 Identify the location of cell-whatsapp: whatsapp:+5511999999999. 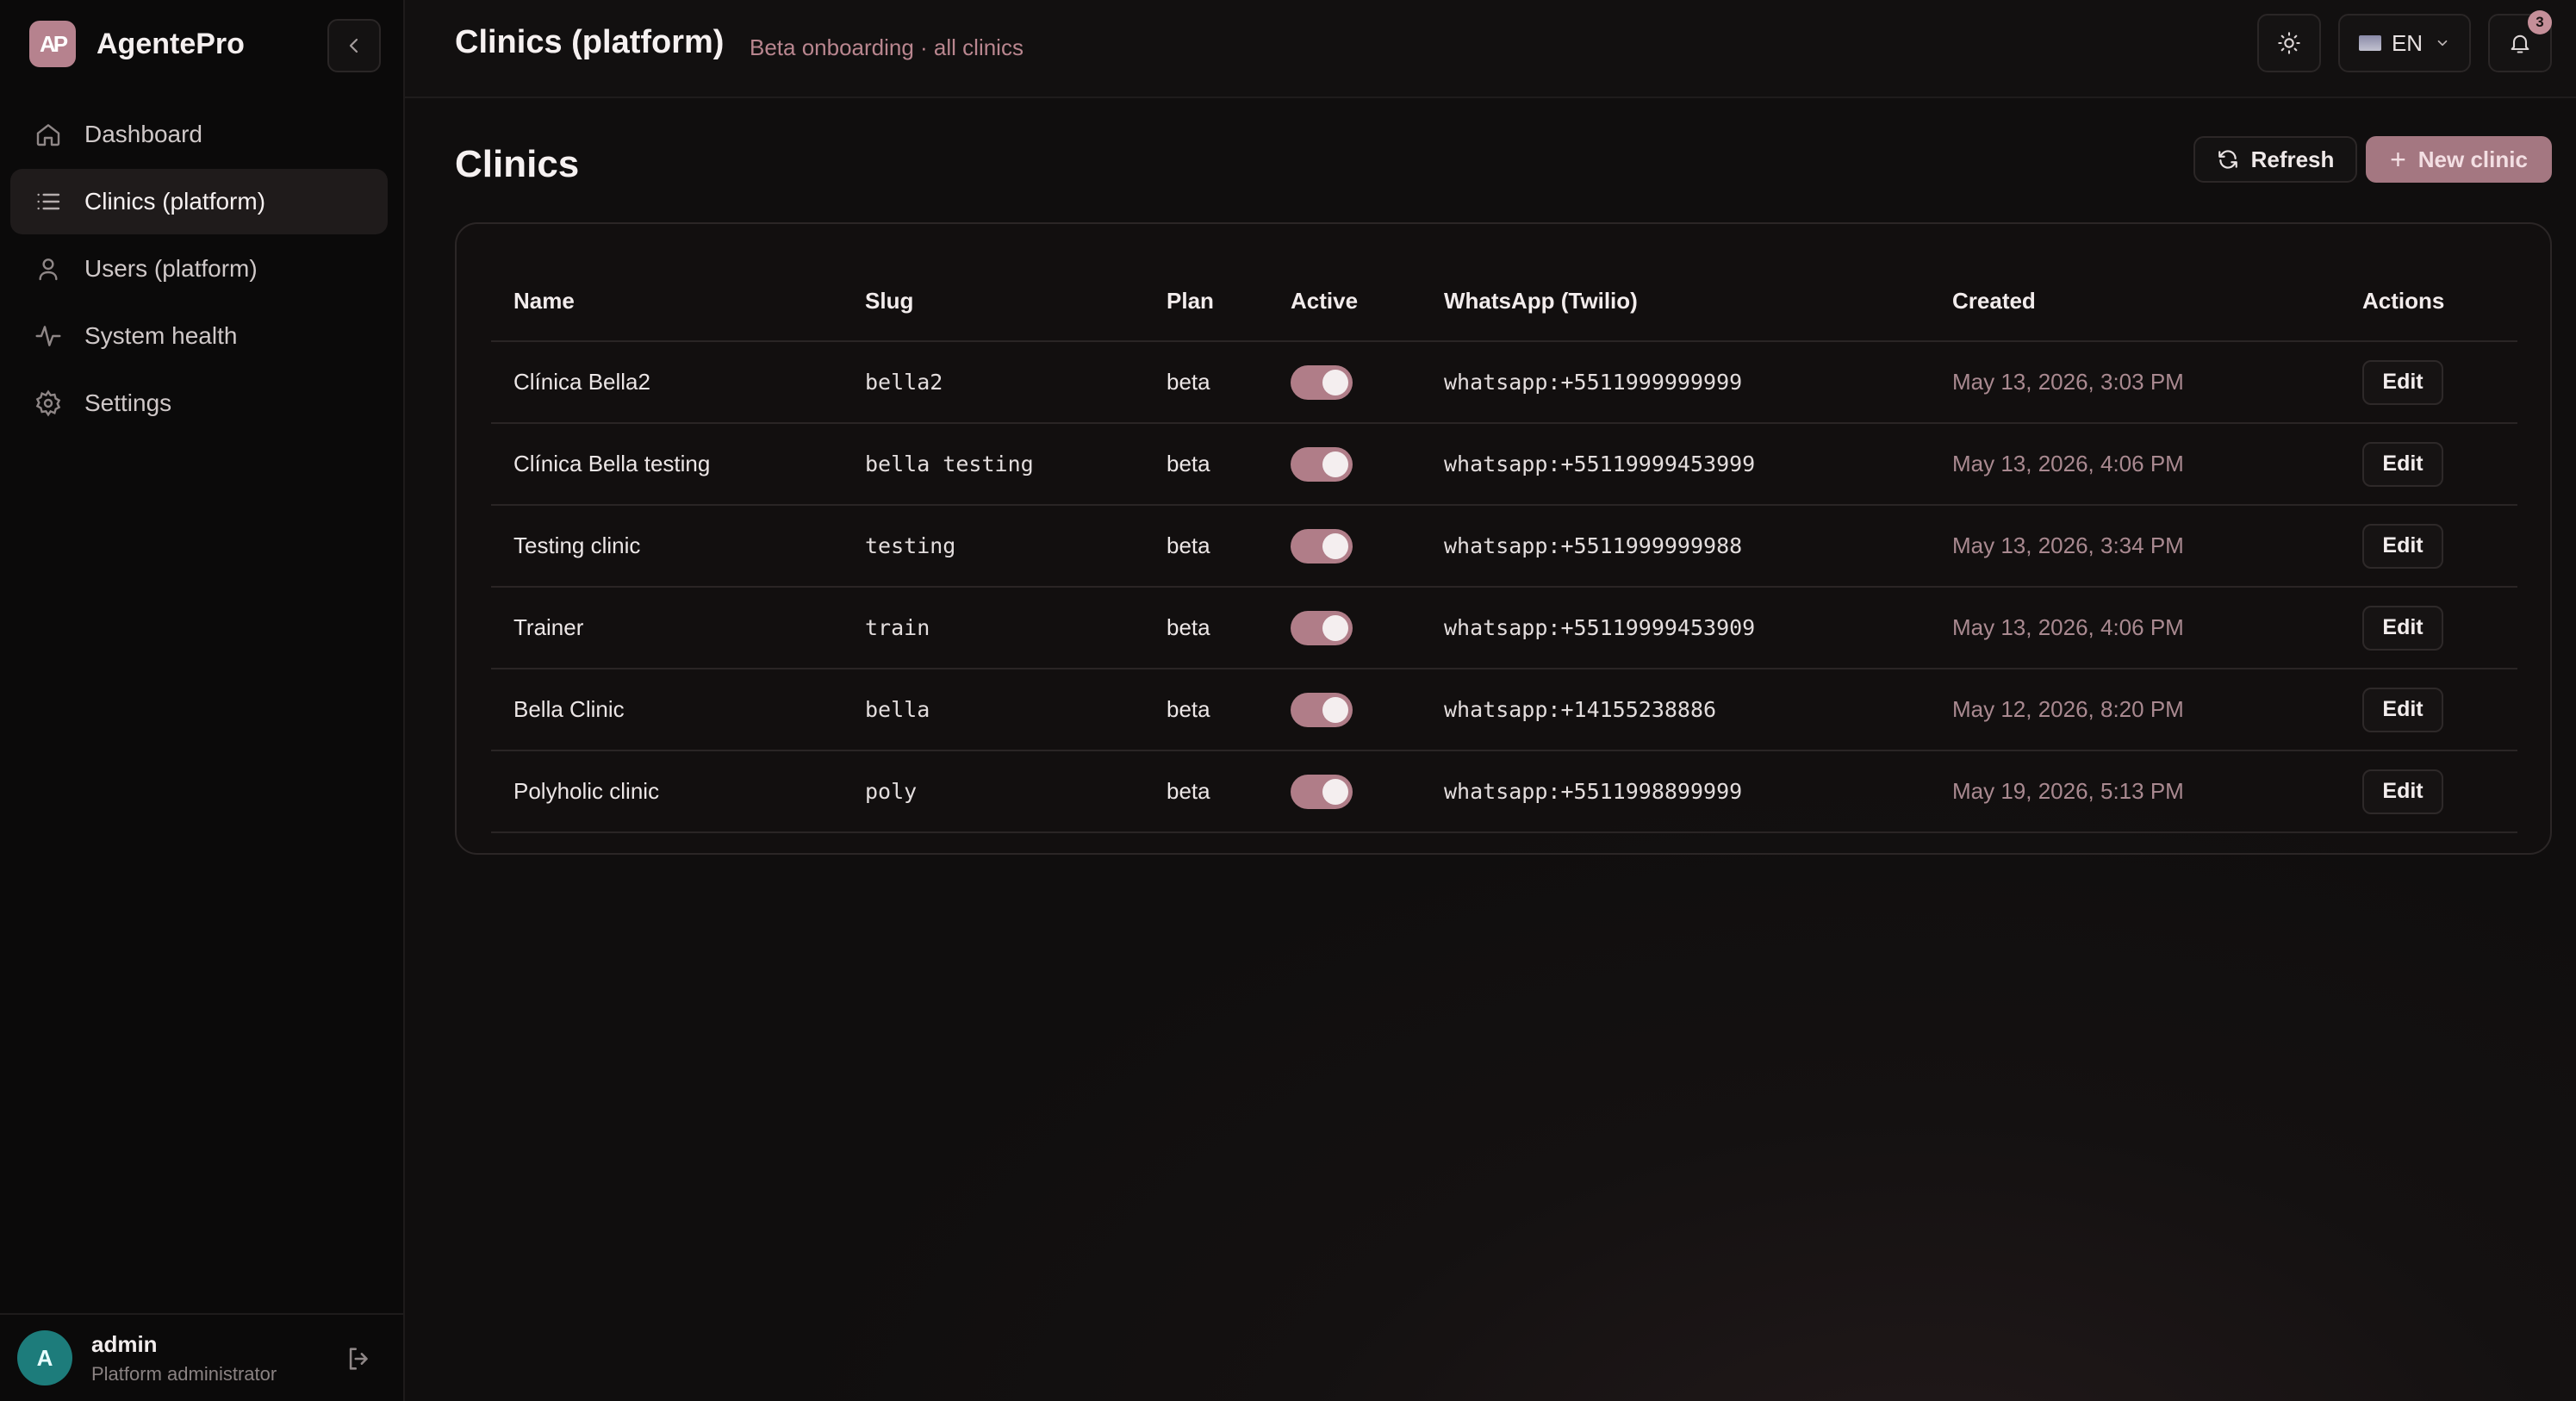
(1676, 383).